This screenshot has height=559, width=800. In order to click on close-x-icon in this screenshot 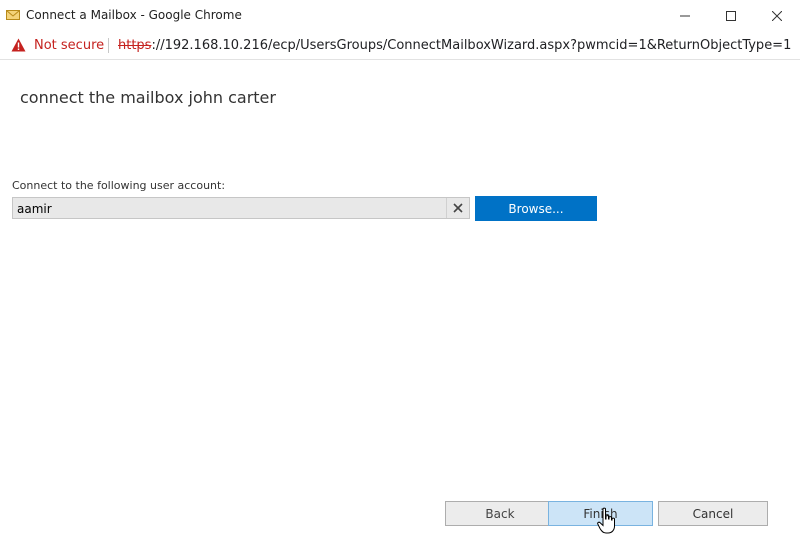, I will do `click(458, 208)`.